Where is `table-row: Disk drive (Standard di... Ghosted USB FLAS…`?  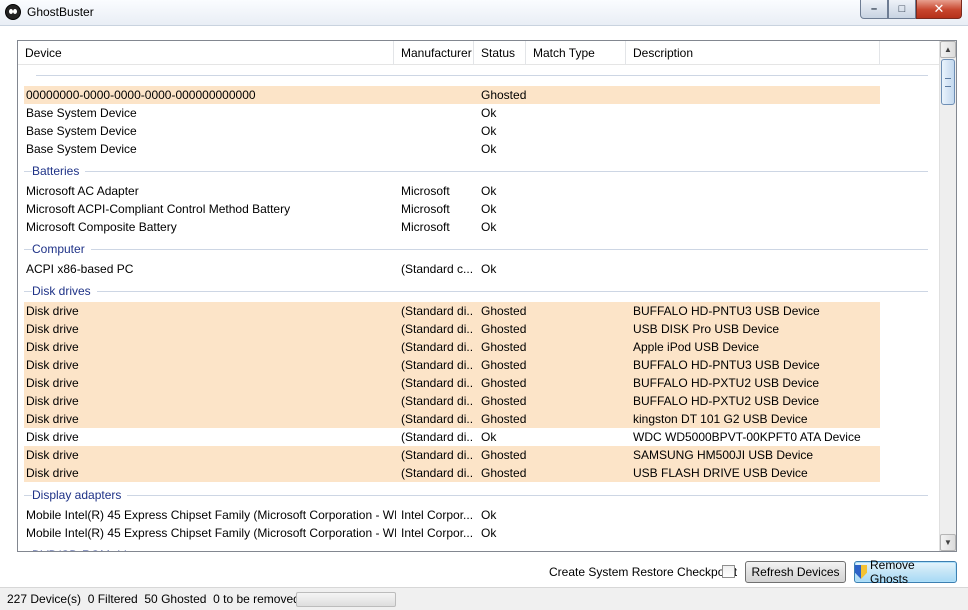 table-row: Disk drive (Standard di... Ghosted USB FLAS… is located at coordinates (452, 473).